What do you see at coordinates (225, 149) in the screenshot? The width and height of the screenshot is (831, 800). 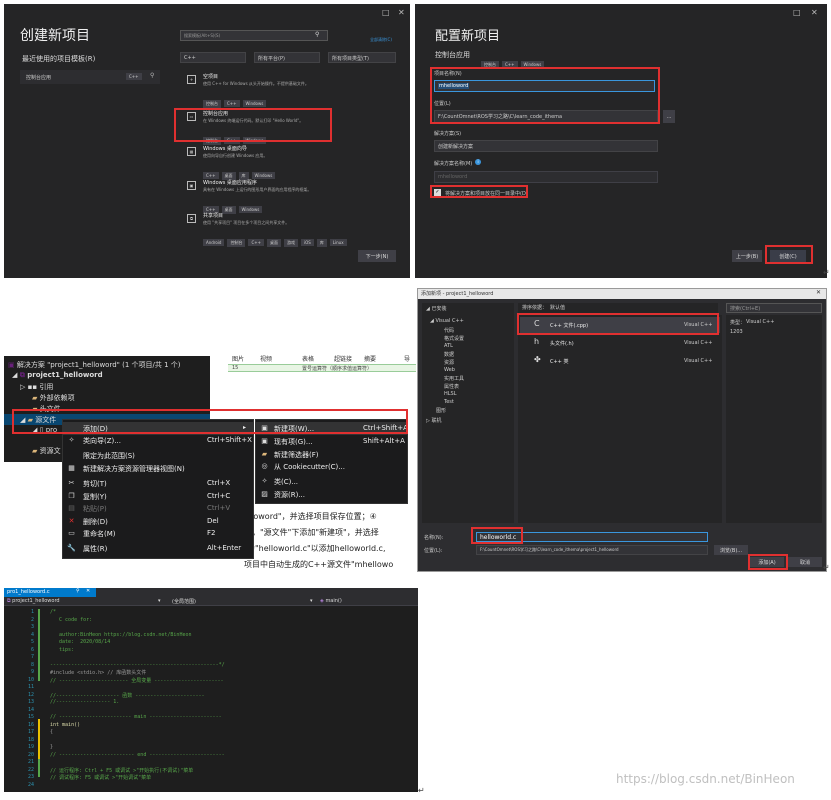 I see `template-title: Windows 桌面向导` at bounding box center [225, 149].